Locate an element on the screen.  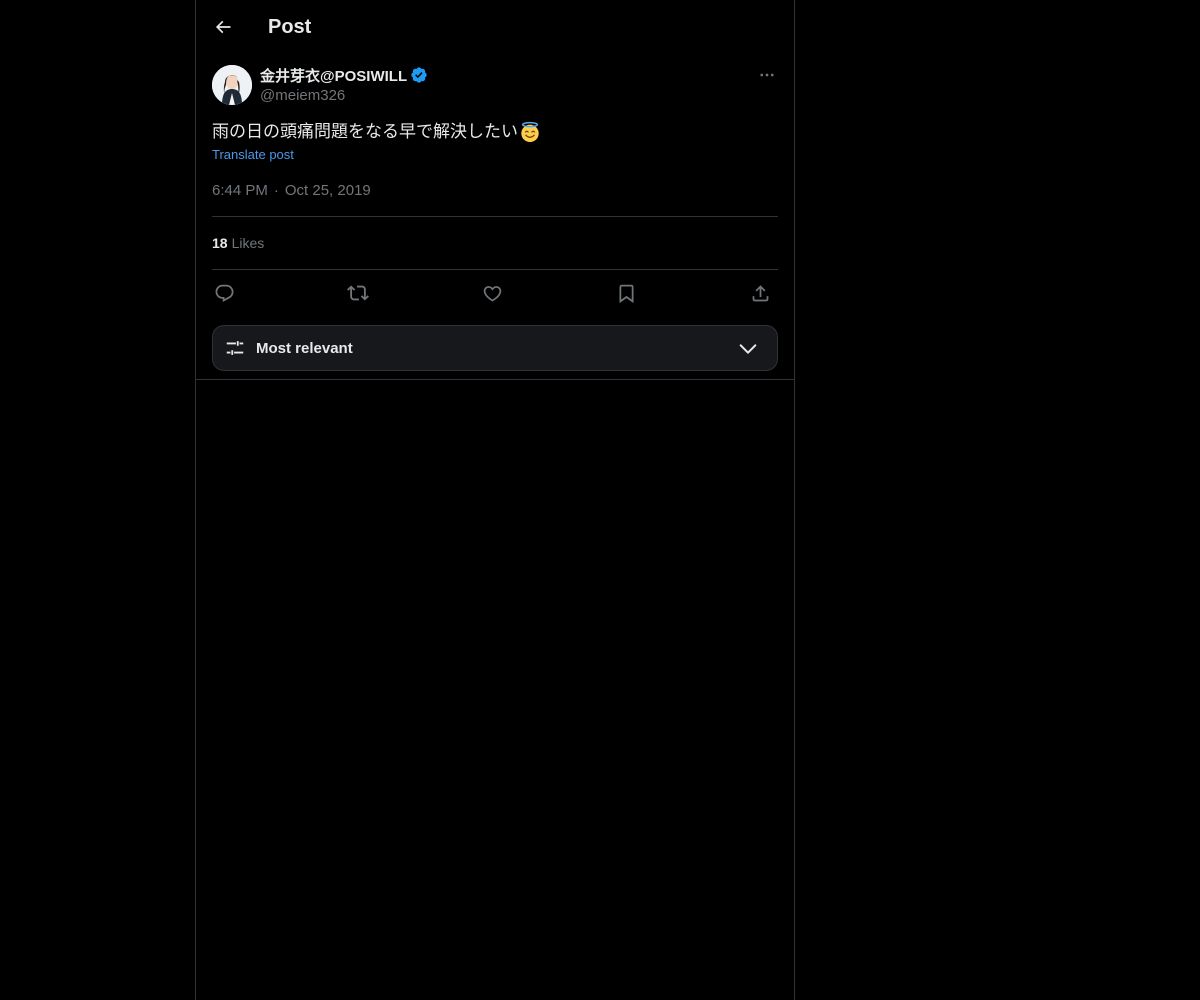
page-header: Post is located at coordinates (495, 26).